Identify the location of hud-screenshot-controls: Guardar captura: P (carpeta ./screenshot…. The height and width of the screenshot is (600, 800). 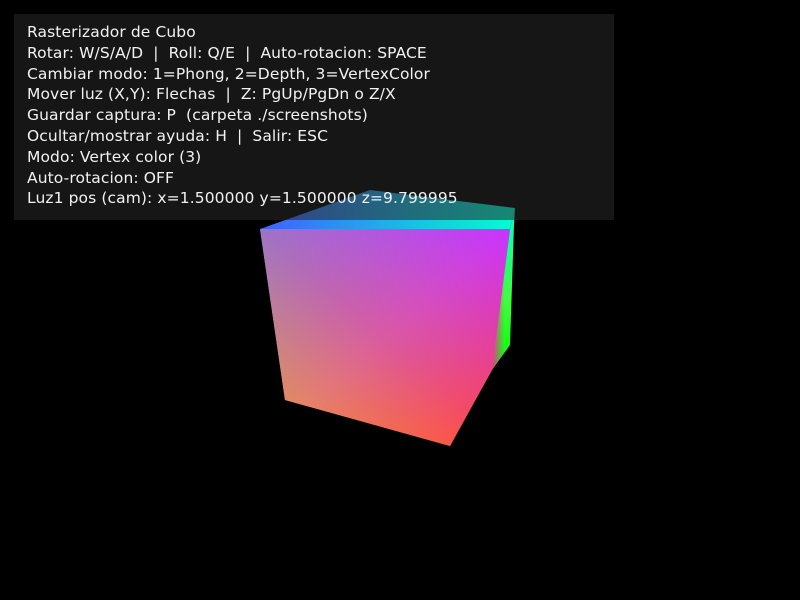
(197, 115).